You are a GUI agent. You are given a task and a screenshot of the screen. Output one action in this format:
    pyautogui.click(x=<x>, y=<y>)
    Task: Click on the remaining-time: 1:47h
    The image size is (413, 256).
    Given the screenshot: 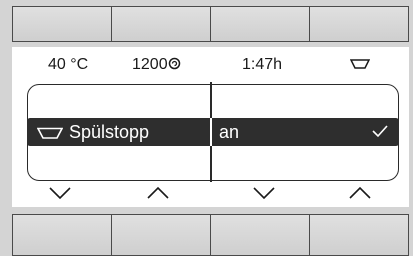 What is the action you would take?
    pyautogui.click(x=262, y=64)
    